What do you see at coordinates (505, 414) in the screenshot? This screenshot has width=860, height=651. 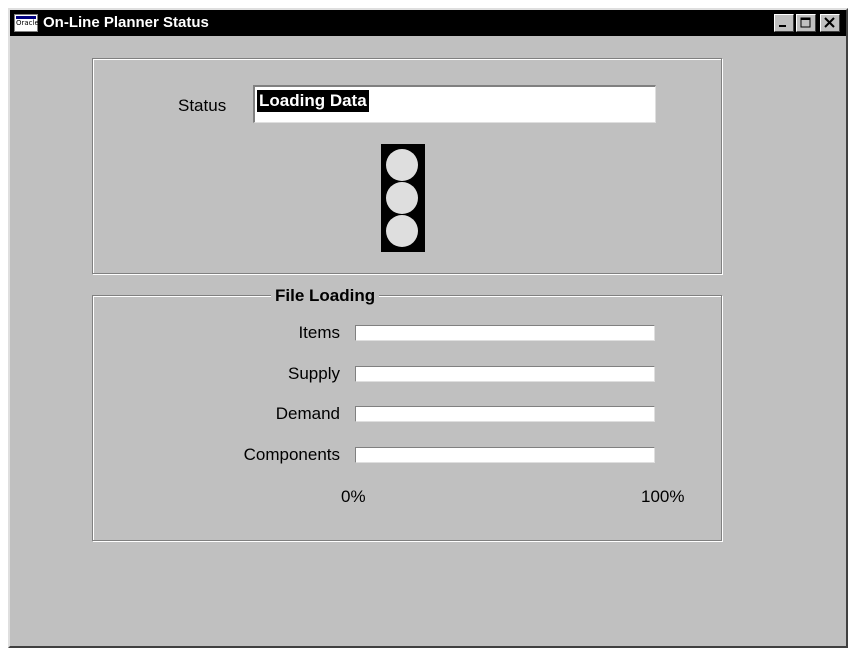 I see `demand-progress-bar` at bounding box center [505, 414].